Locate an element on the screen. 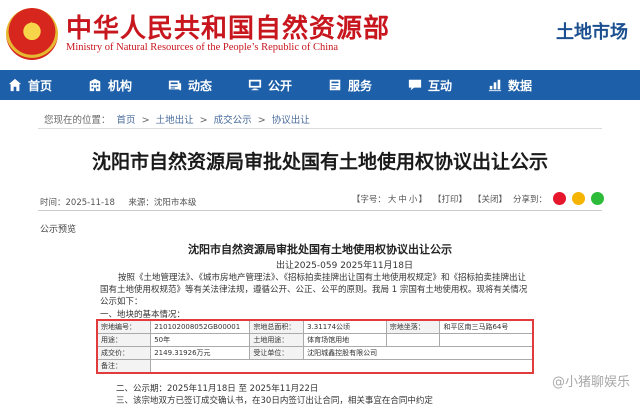 The height and width of the screenshot is (404, 640). nav-label: 互动 is located at coordinates (440, 85).